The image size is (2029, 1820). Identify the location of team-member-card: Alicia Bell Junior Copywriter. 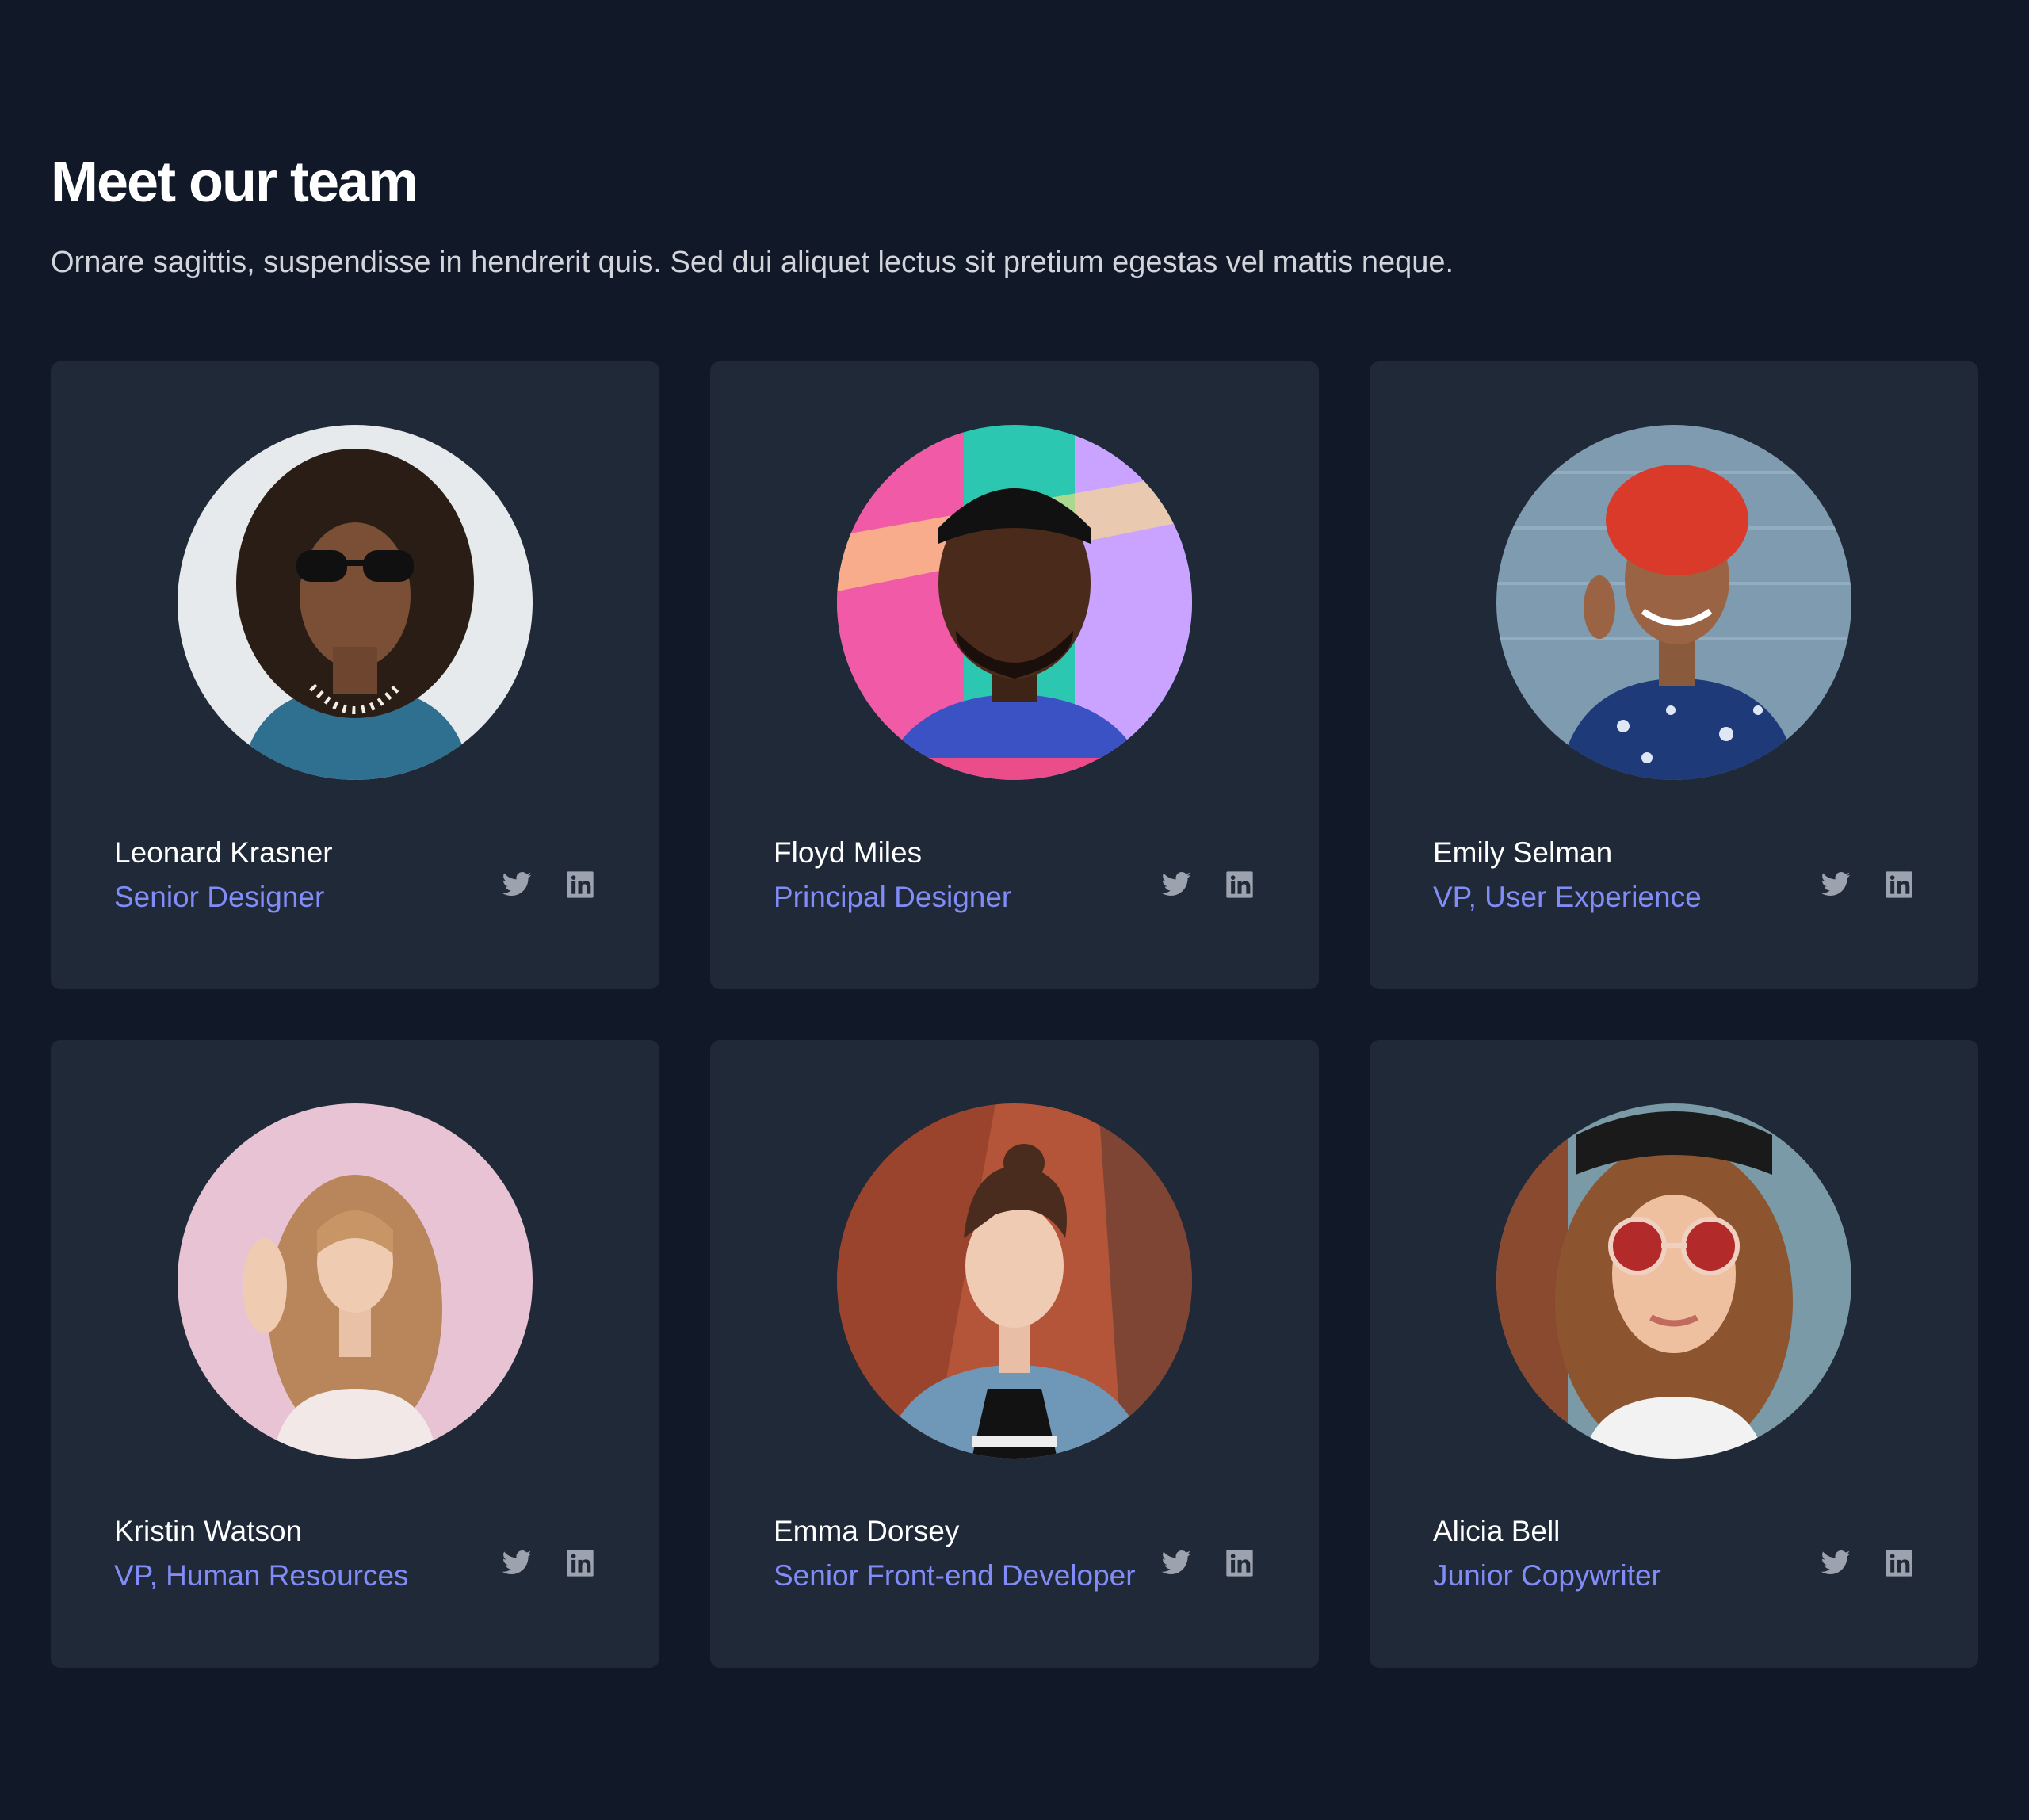
(1674, 1354).